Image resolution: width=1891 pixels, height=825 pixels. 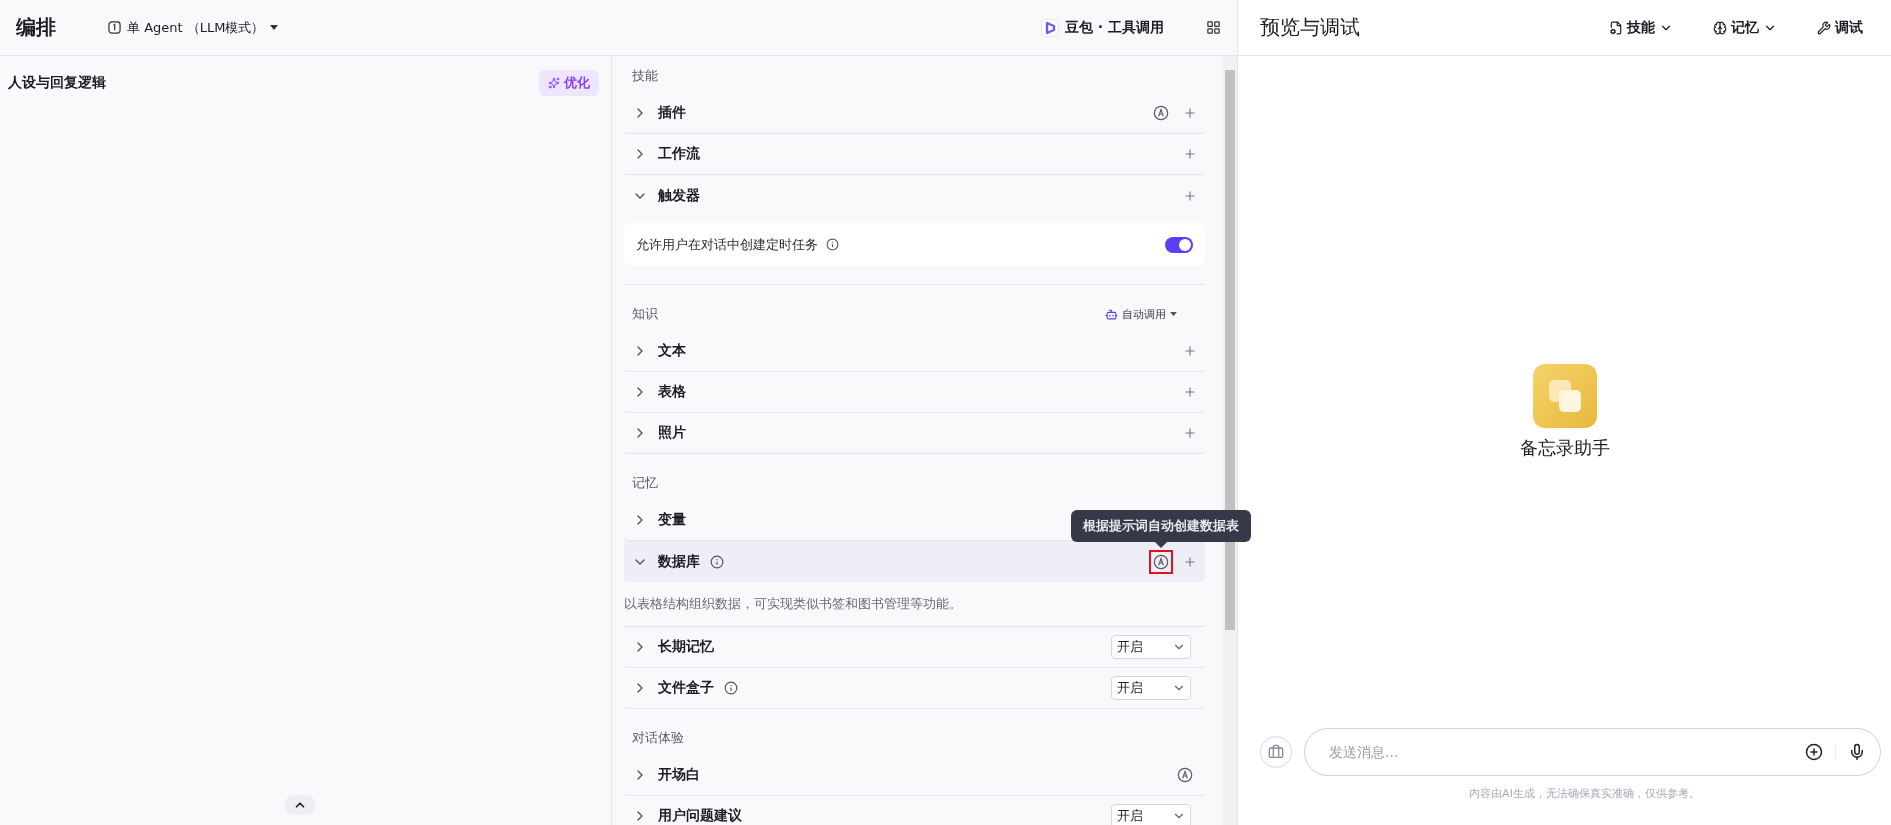 I want to click on briefcase-icon, so click(x=1276, y=752).